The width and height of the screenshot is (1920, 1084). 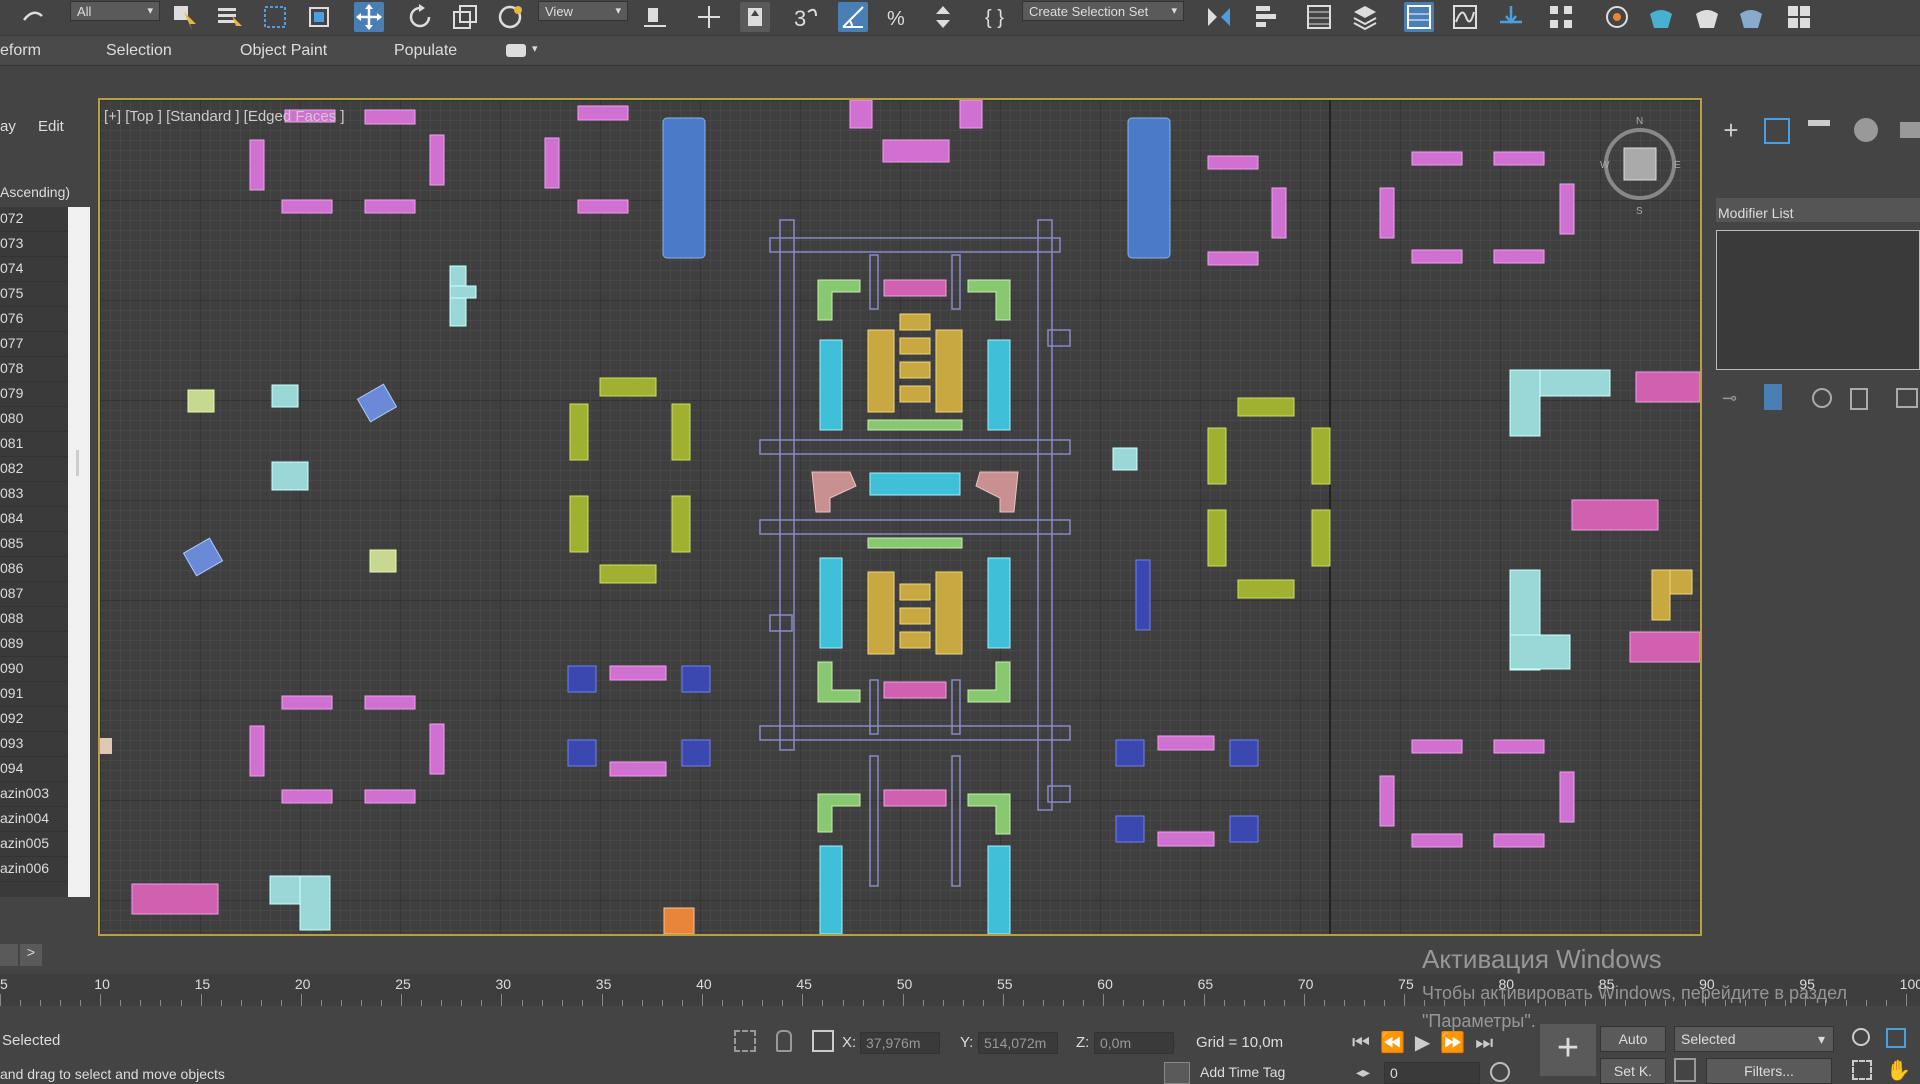 I want to click on select-and-place-icon, so click(x=511, y=17).